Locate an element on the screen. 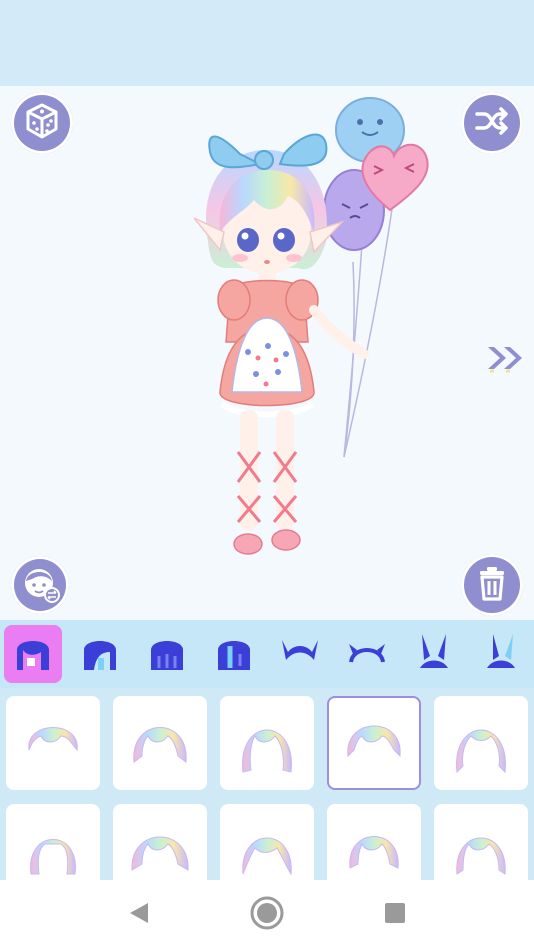  hair-front-icon is located at coordinates (33, 654).